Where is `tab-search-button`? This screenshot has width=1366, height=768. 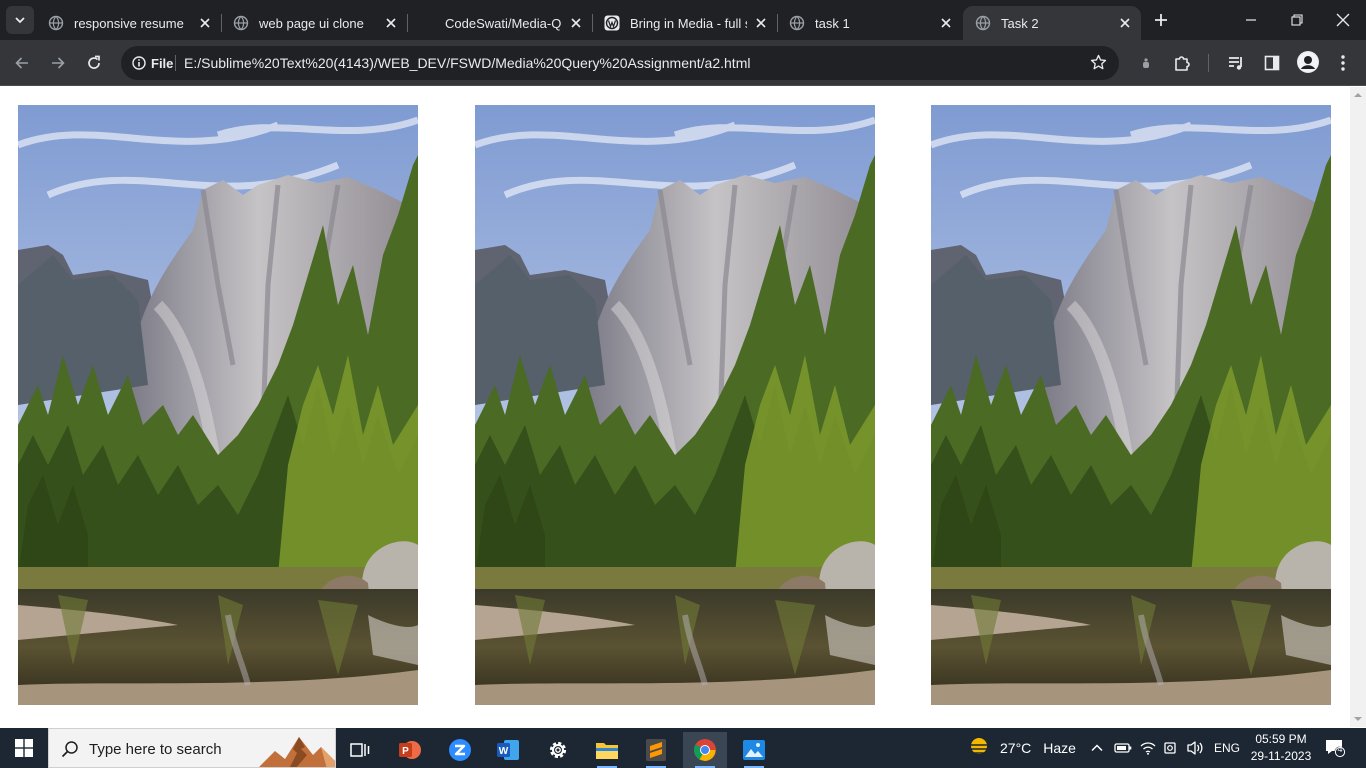 tab-search-button is located at coordinates (20, 20).